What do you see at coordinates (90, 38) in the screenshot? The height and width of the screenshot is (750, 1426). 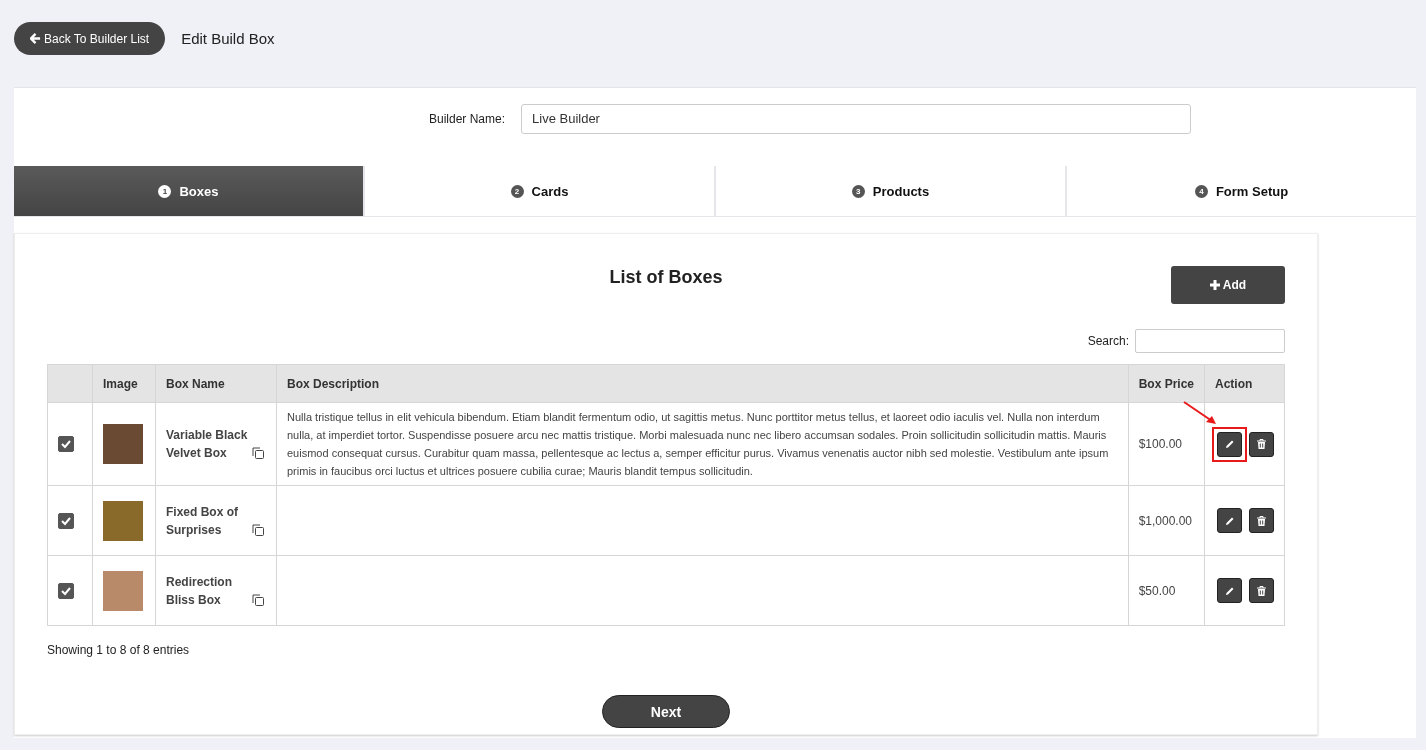 I see `back-button: Back To Builder List` at bounding box center [90, 38].